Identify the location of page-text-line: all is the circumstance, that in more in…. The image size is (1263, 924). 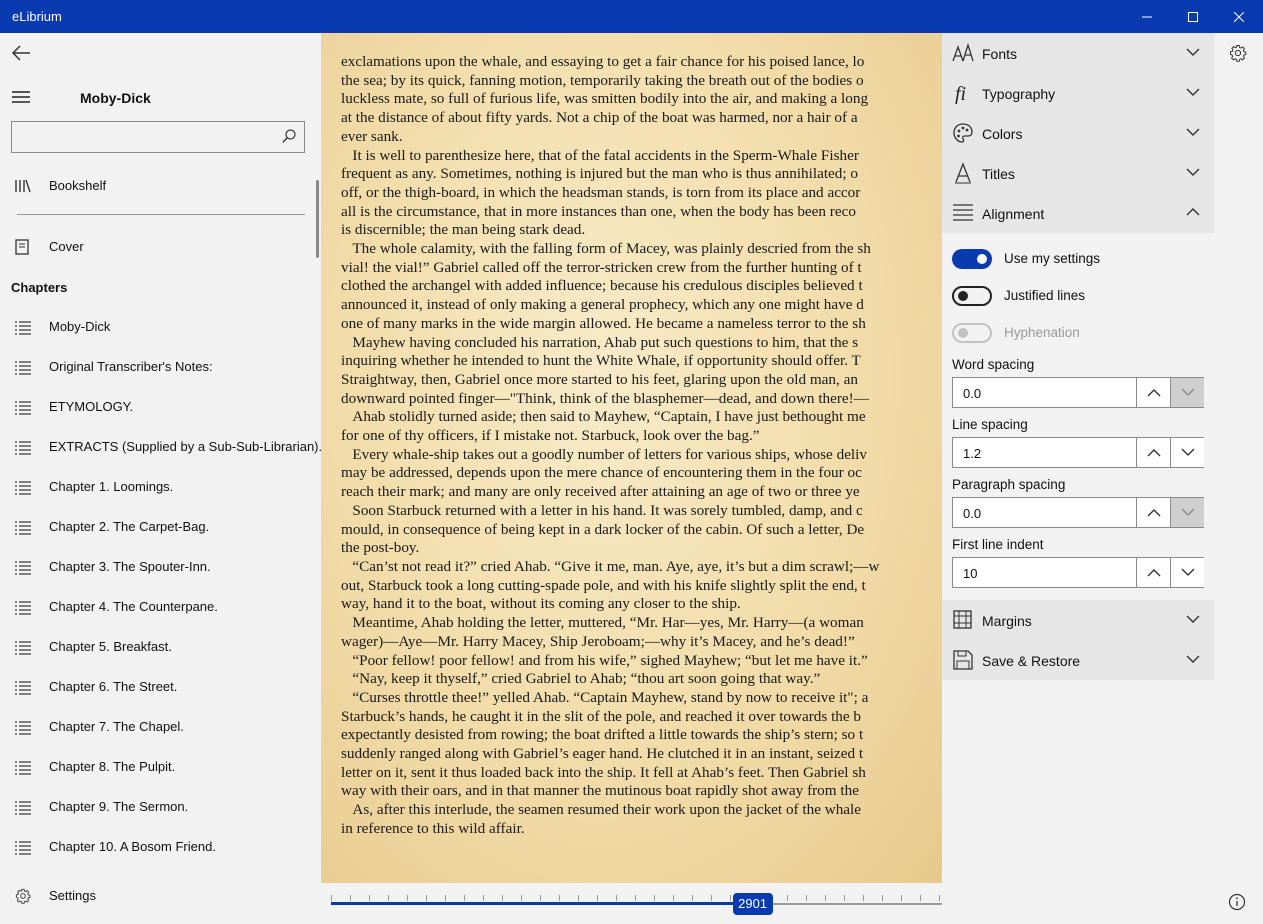
(598, 211).